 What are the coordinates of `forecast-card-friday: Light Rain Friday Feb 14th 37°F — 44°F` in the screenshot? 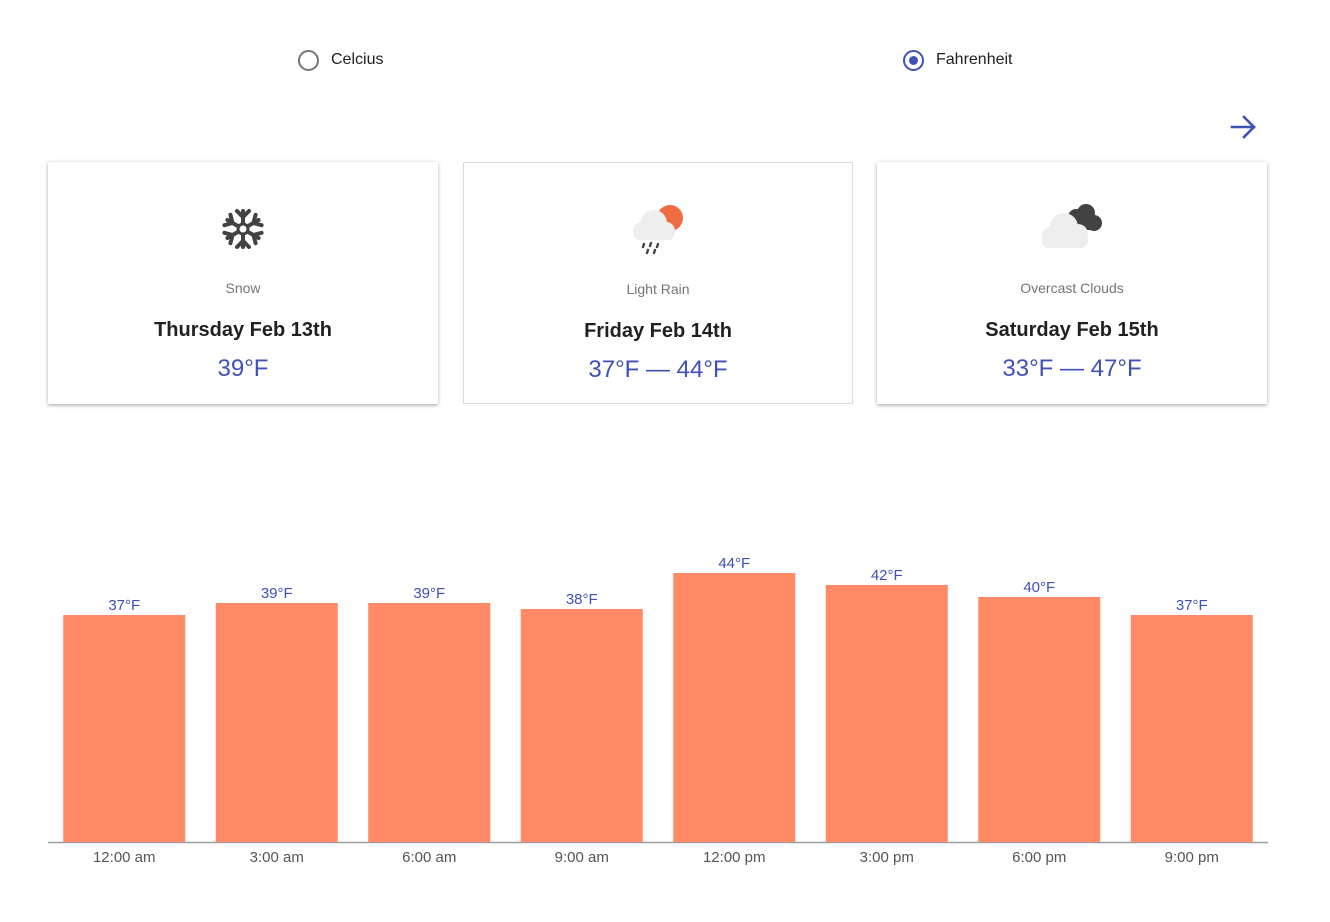 It's located at (658, 283).